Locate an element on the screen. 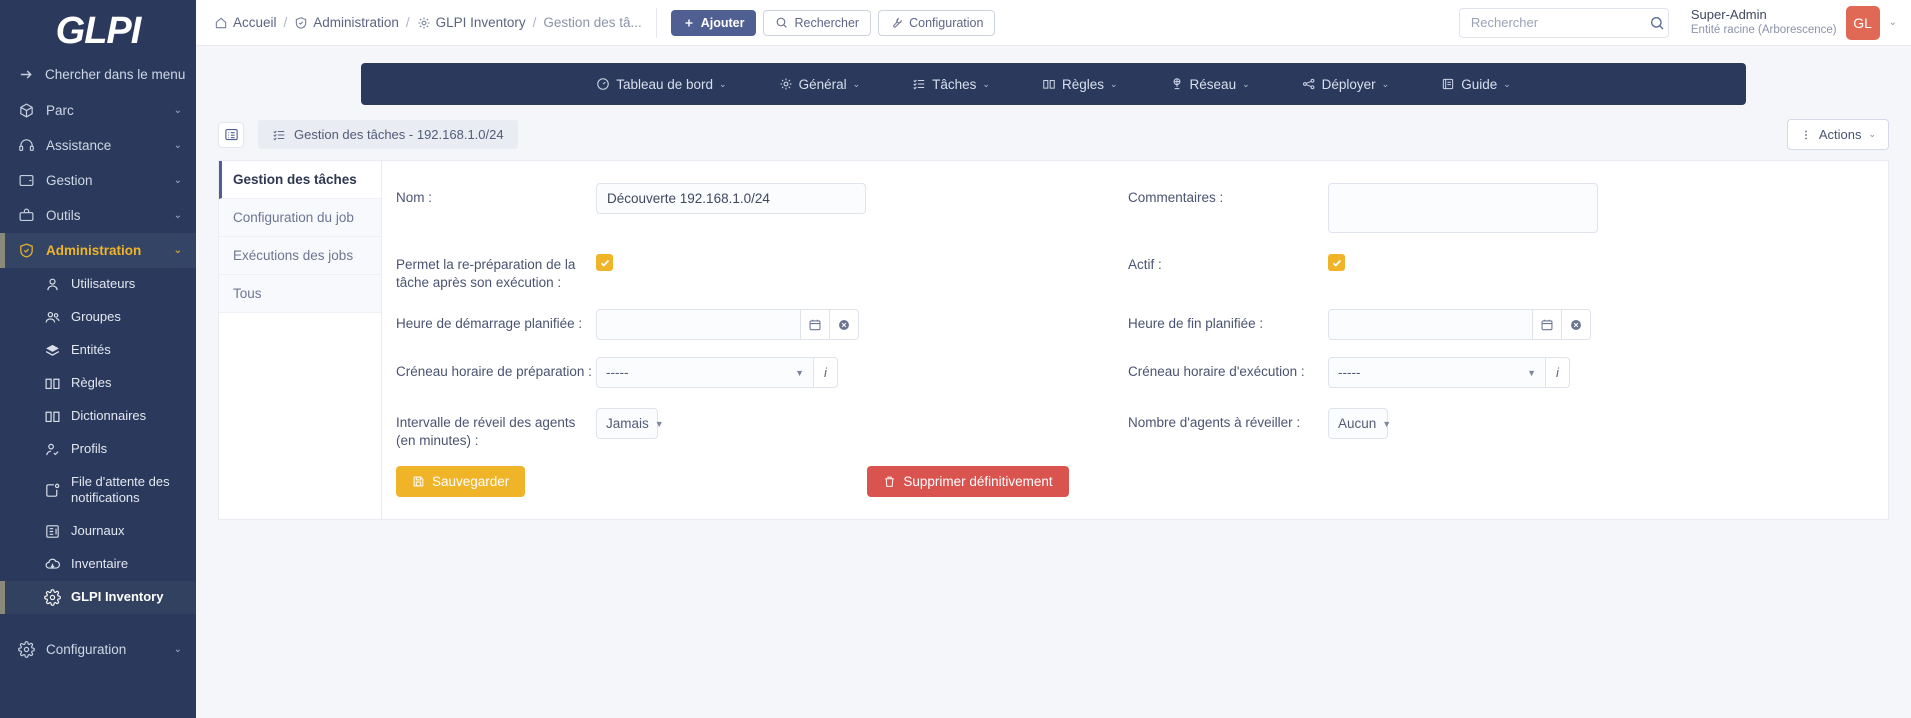 The image size is (1911, 718). exec-slot-info-icon: i is located at coordinates (1558, 373).